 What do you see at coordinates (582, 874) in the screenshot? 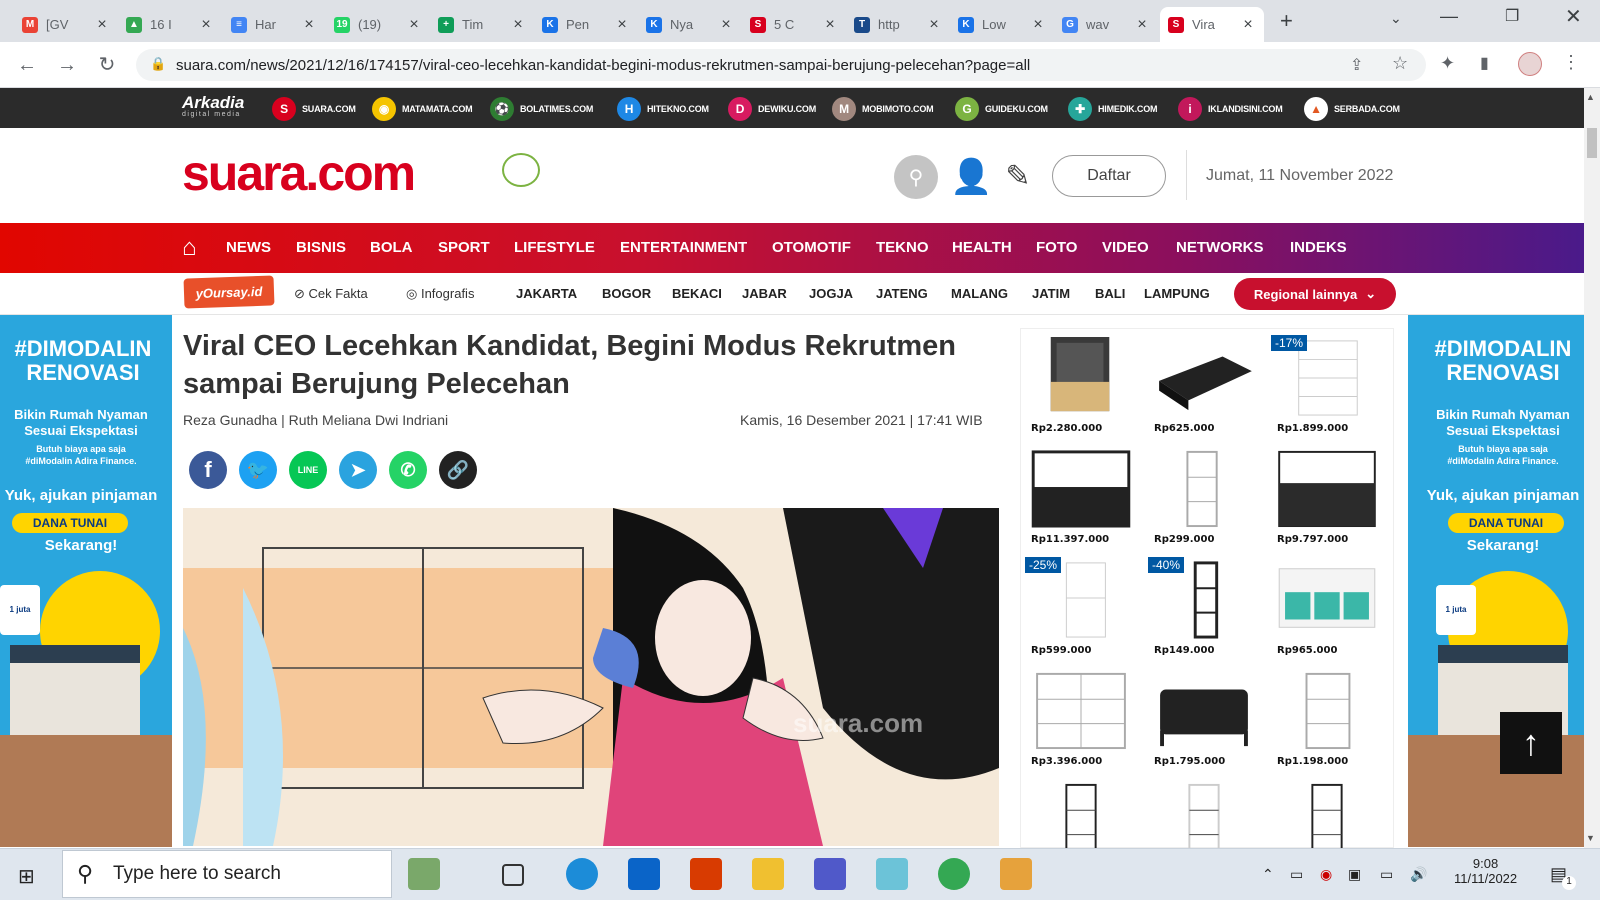
I see `edge-icon` at bounding box center [582, 874].